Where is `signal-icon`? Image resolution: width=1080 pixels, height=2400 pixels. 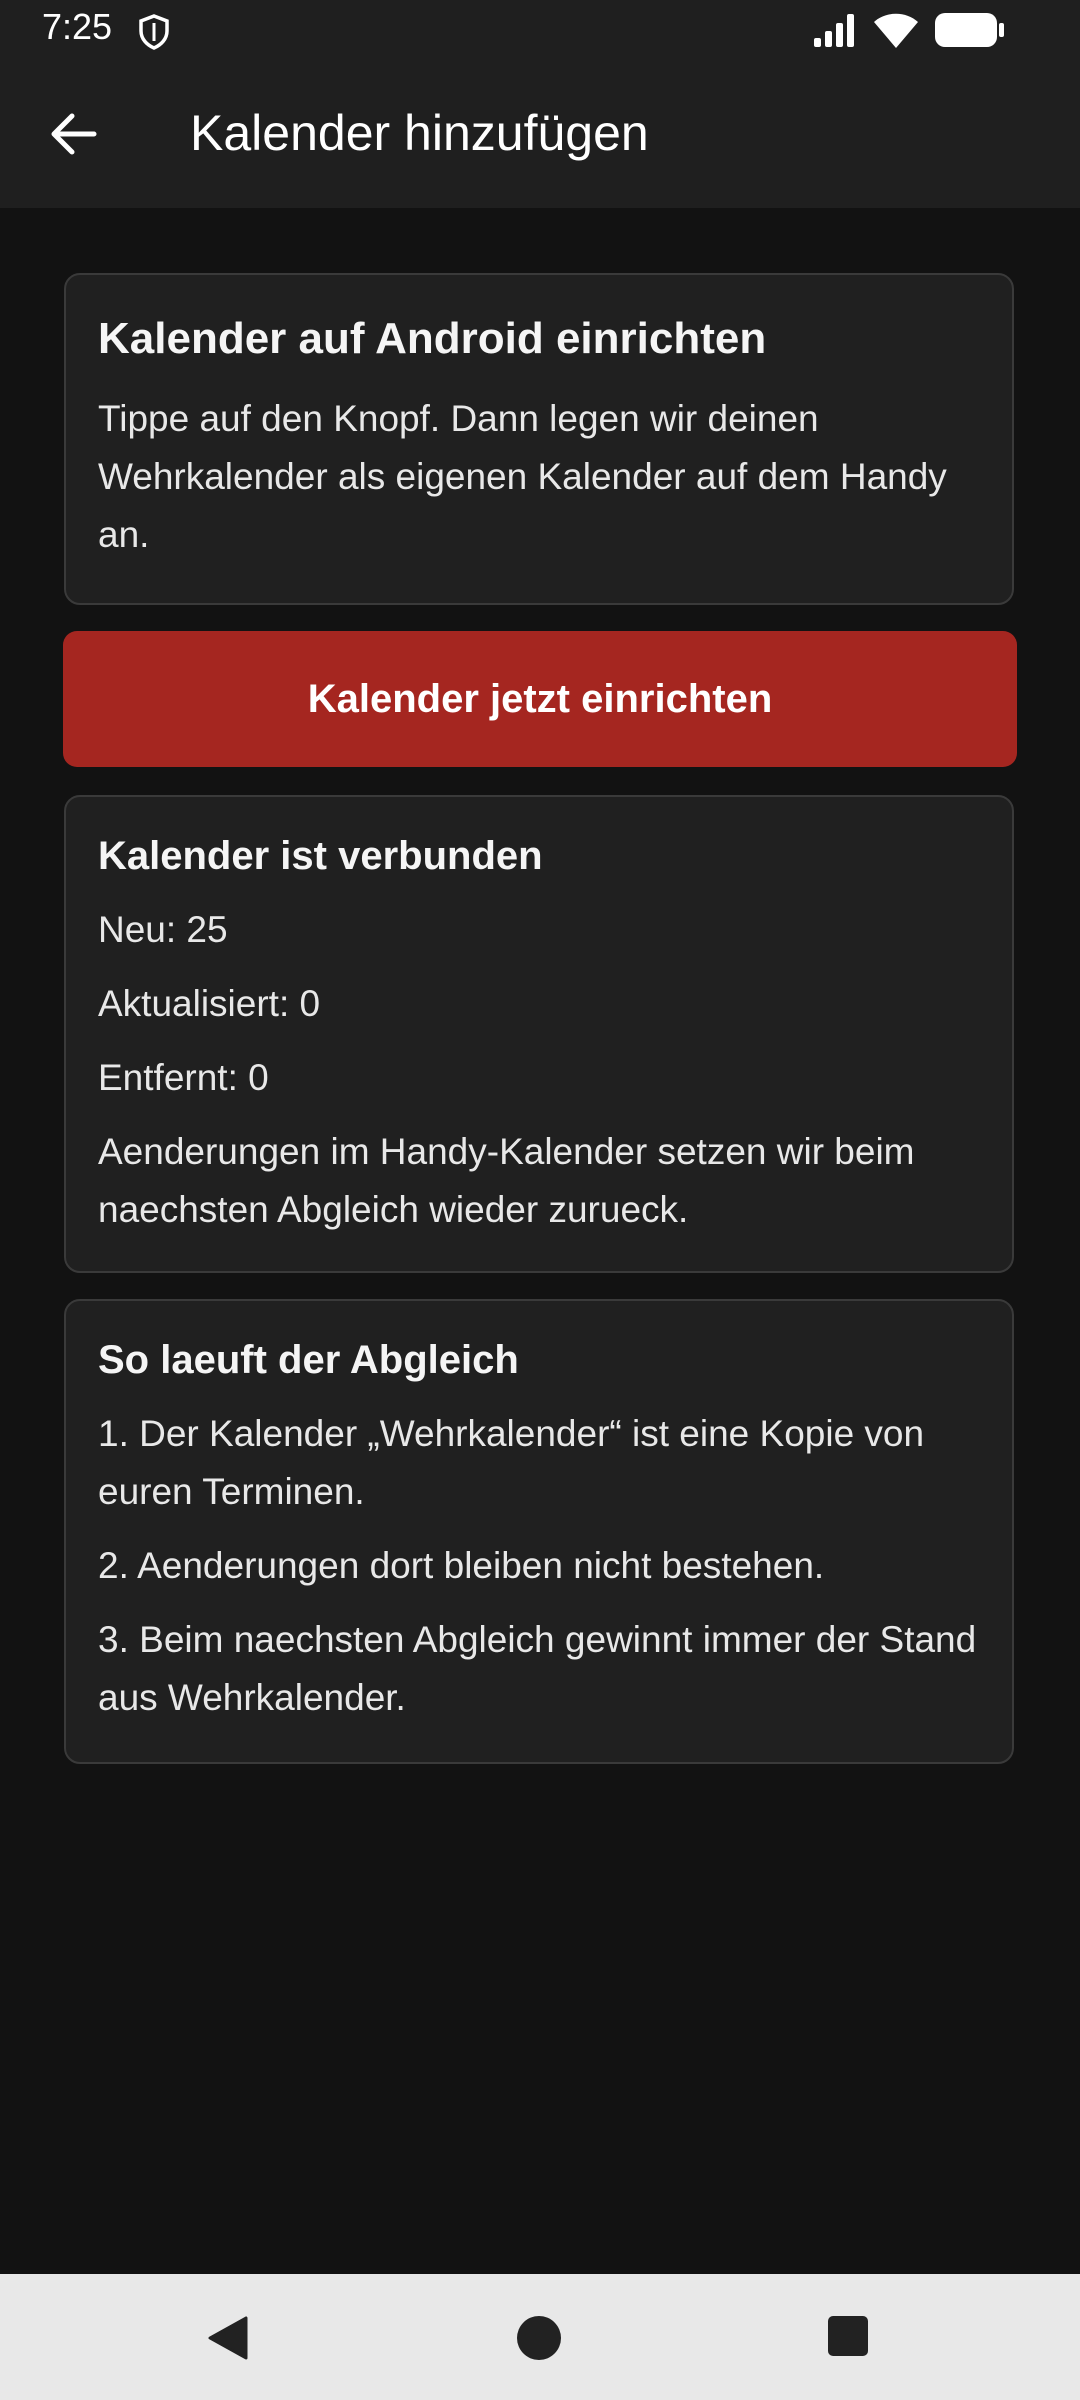
signal-icon is located at coordinates (834, 30).